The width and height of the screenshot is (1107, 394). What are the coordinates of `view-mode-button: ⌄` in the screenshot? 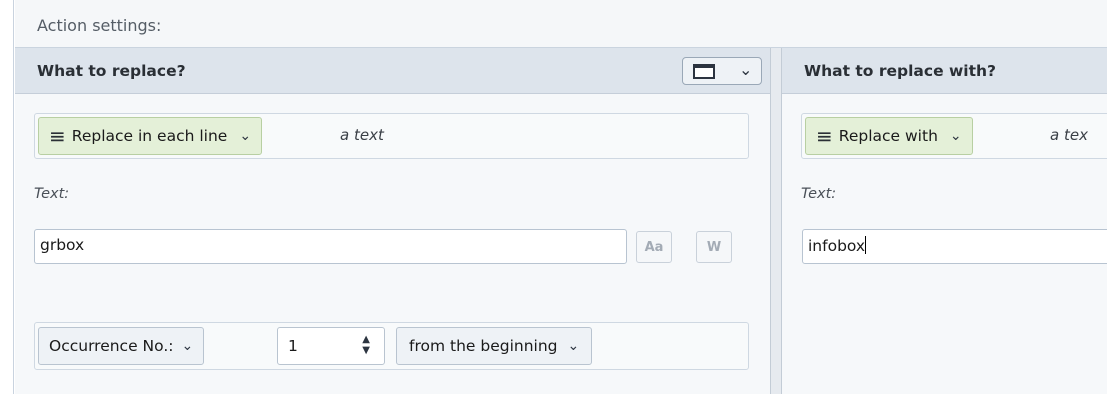 It's located at (722, 71).